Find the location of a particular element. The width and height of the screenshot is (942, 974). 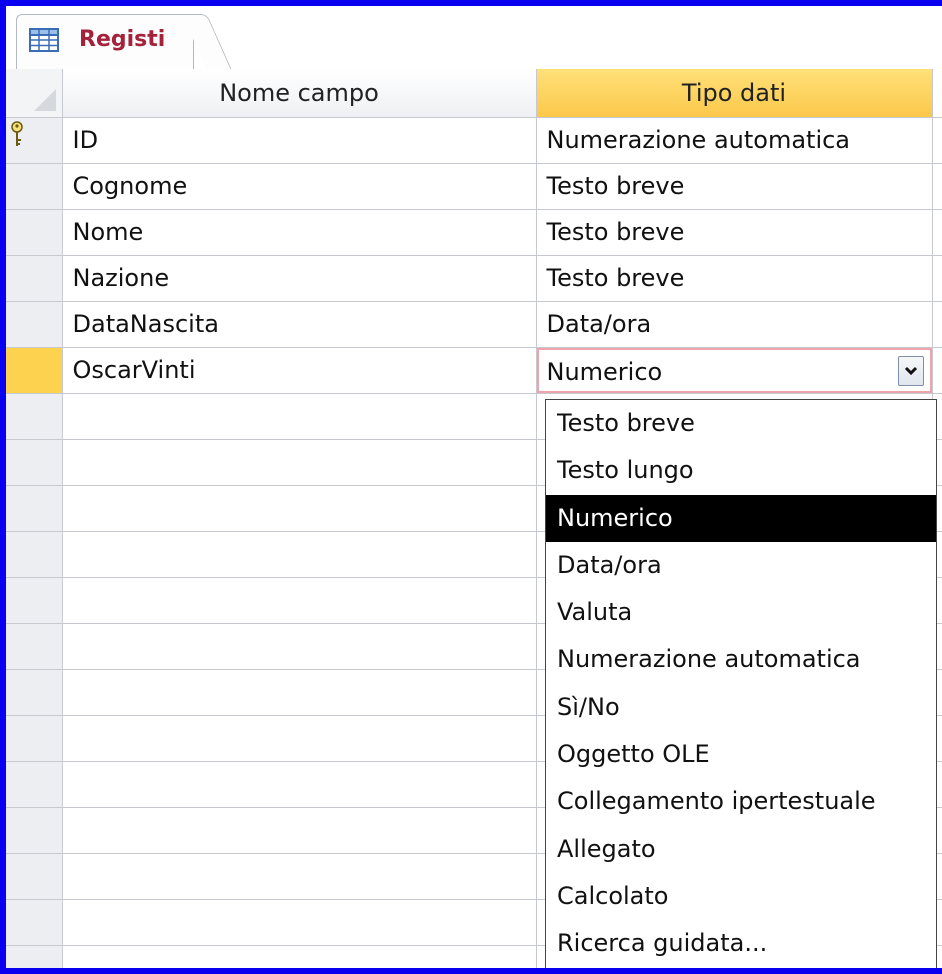

data-type-combobox-value: Numerico is located at coordinates (604, 371).